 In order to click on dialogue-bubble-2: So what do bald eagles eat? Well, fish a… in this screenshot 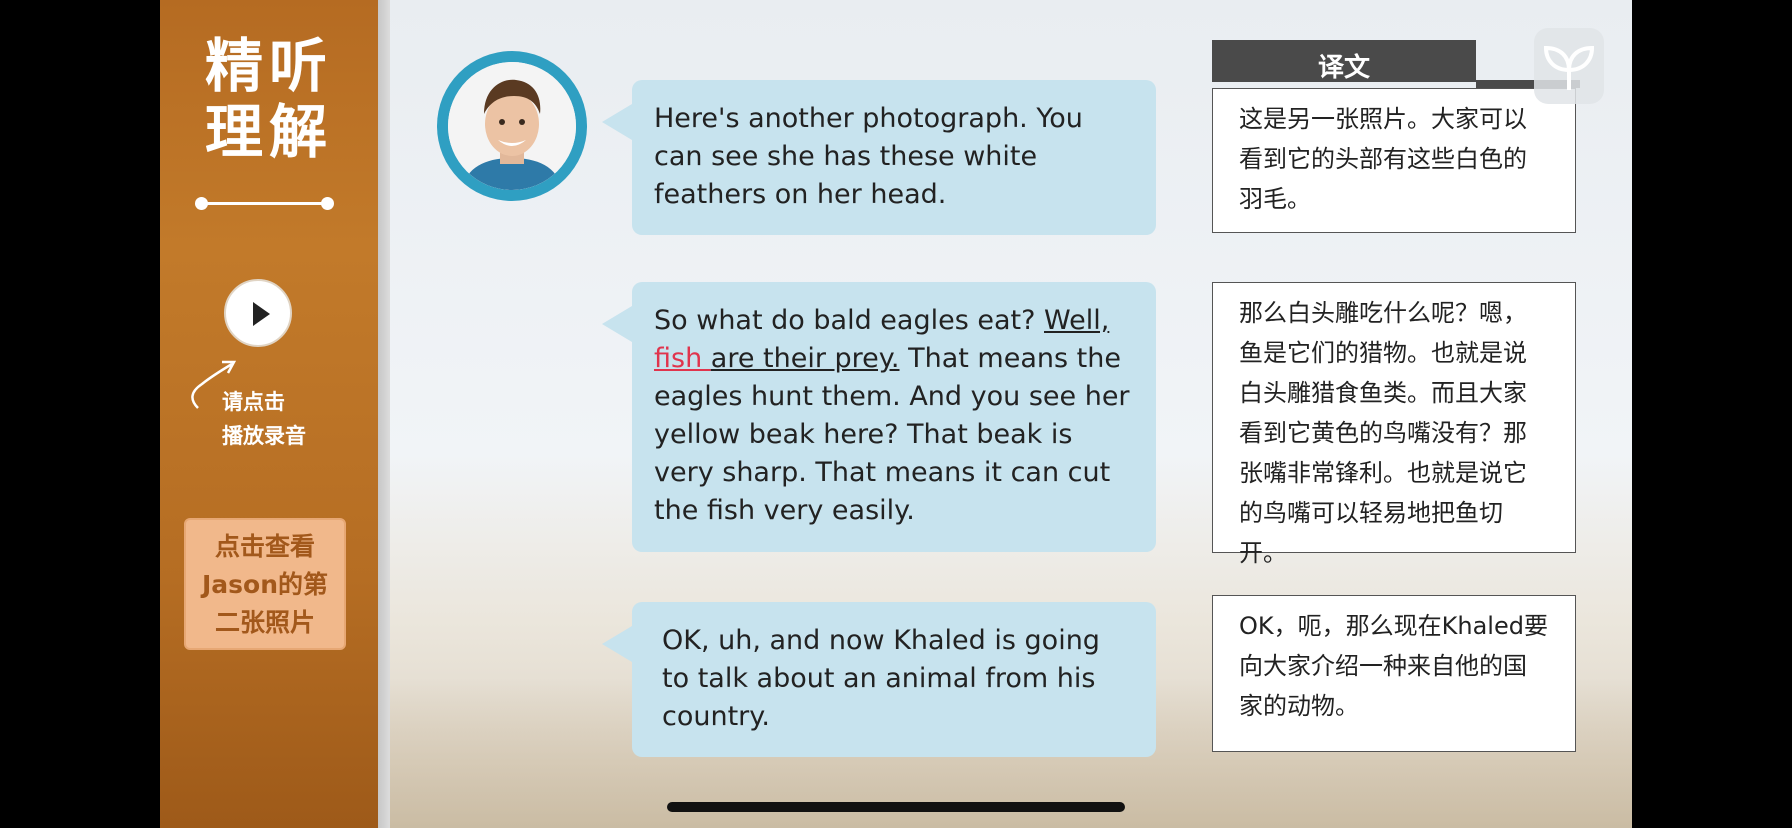, I will do `click(879, 417)`.